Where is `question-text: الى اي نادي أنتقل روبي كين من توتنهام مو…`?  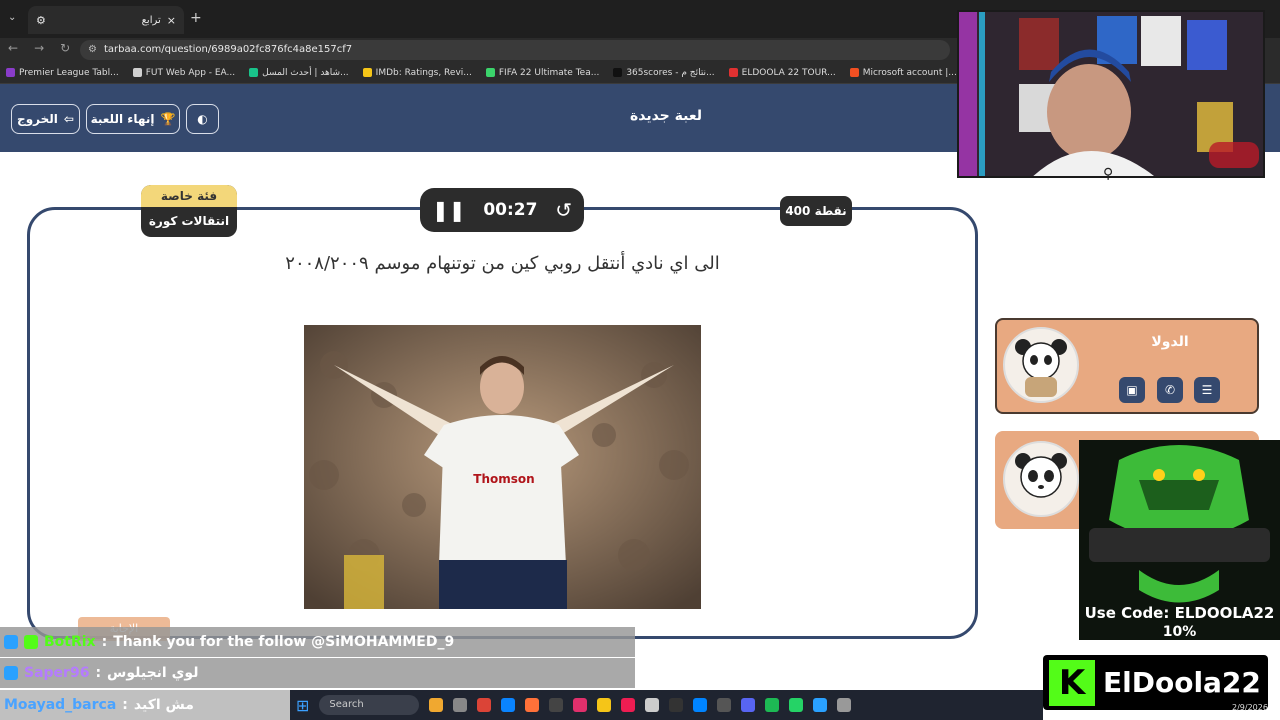
question-text: الى اي نادي أنتقل روبي كين من توتنهام مو… is located at coordinates (502, 263).